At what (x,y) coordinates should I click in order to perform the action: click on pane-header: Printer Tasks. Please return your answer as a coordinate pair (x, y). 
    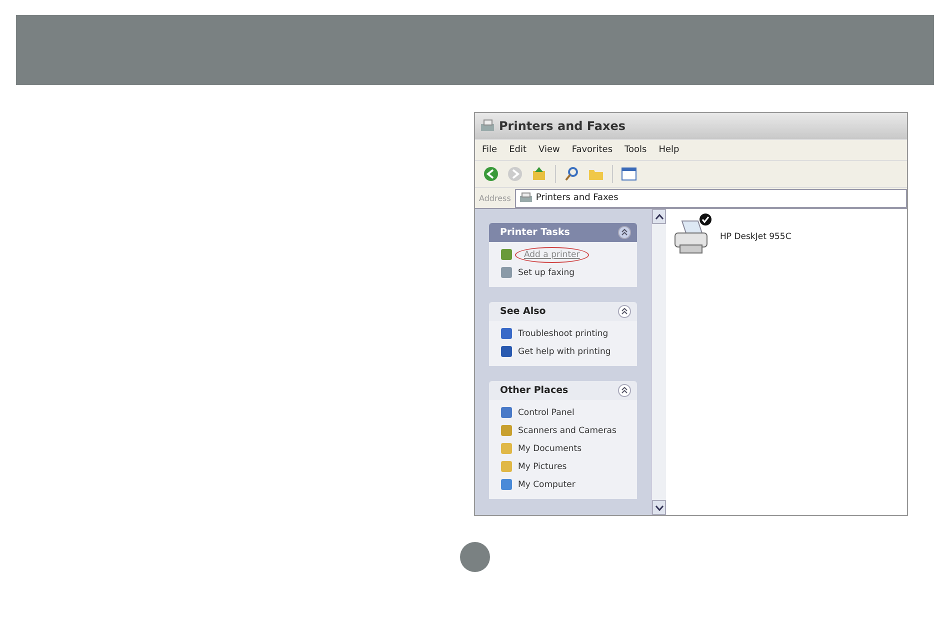
    Looking at the image, I should click on (563, 232).